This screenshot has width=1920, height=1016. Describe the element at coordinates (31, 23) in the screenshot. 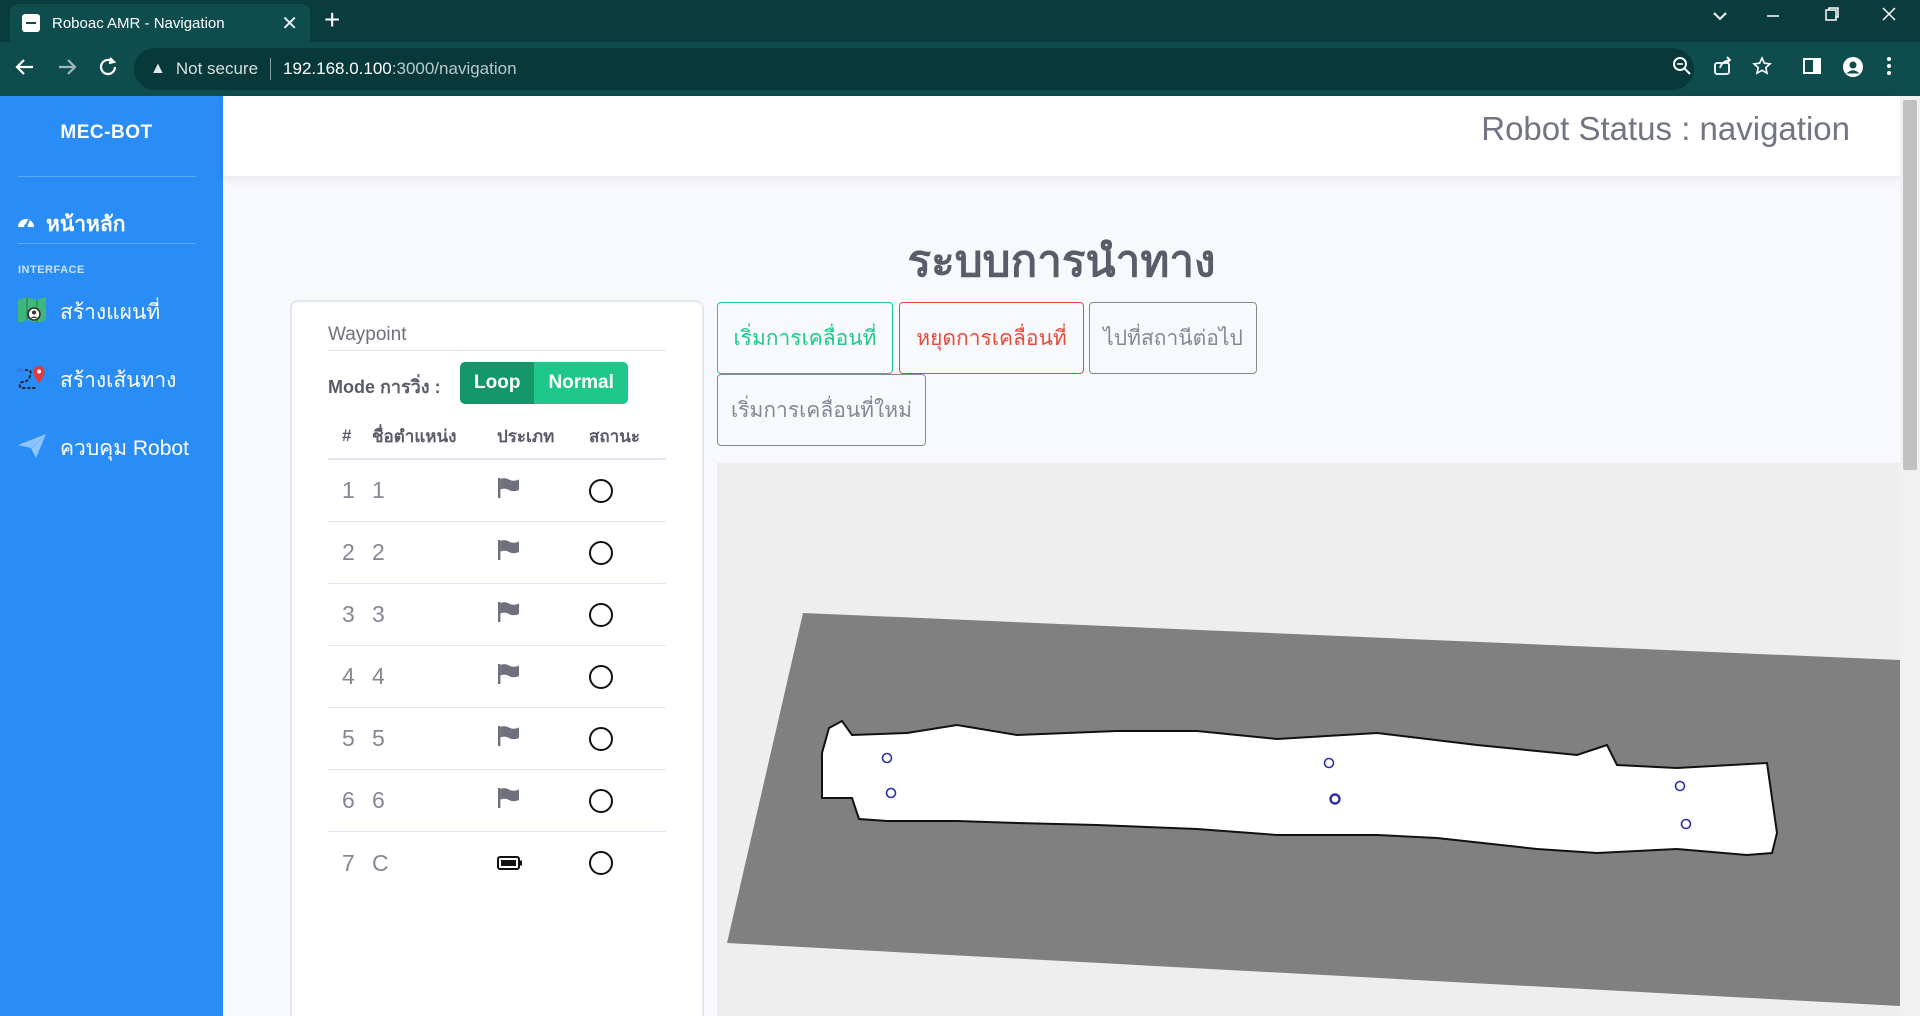

I see `favicon-icon` at that location.